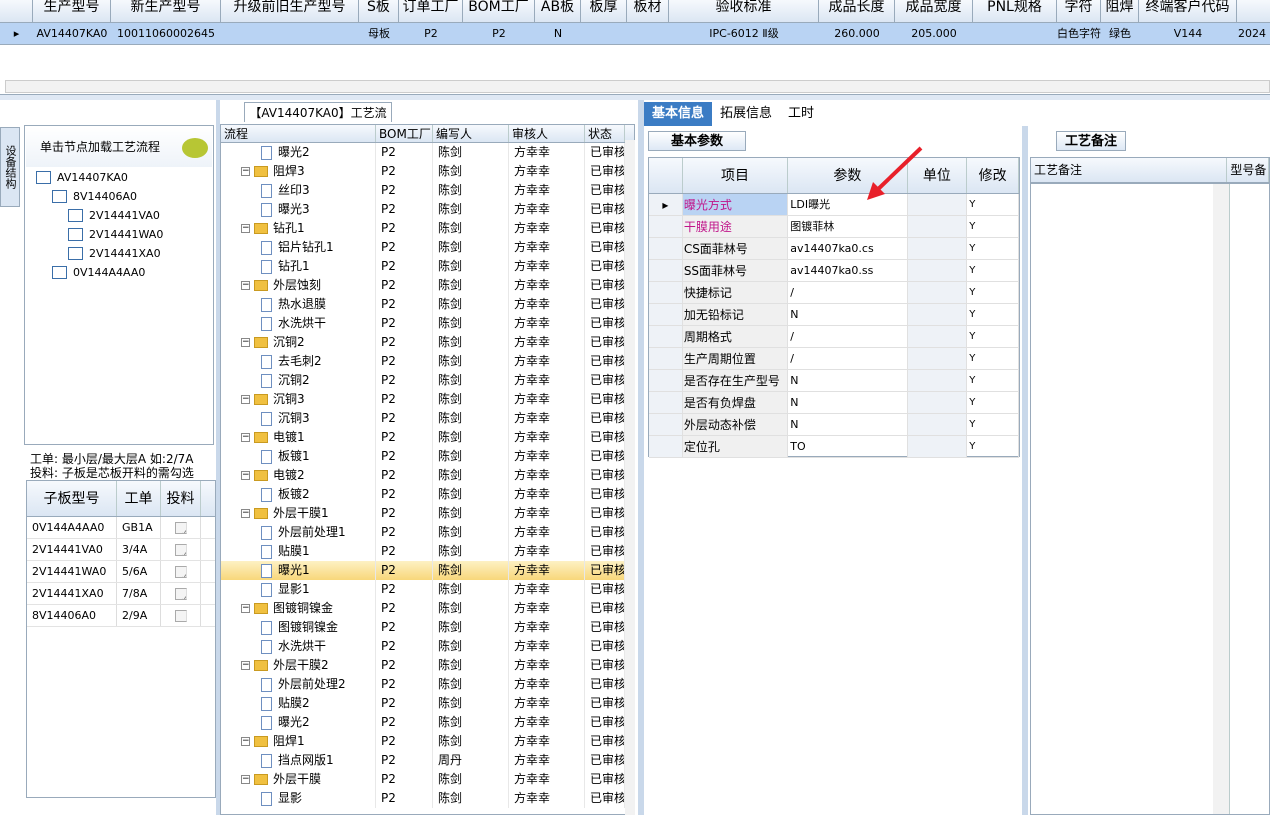 Image resolution: width=1270 pixels, height=815 pixels. I want to click on header-cell: AB板, so click(558, 11).